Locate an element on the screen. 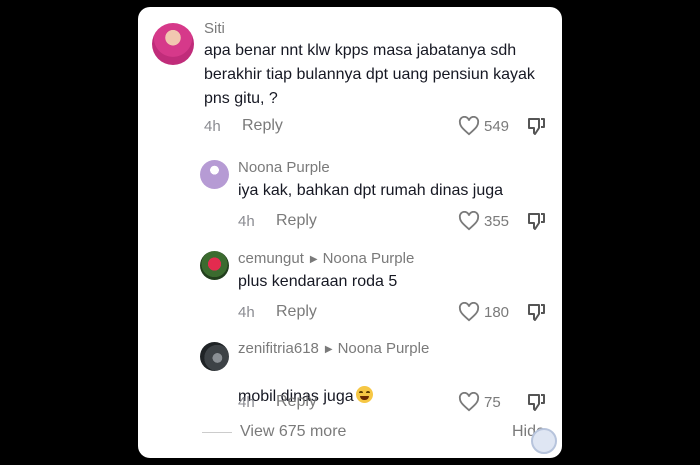 This screenshot has width=700, height=465. comment-username: Noona Purple is located at coordinates (284, 167).